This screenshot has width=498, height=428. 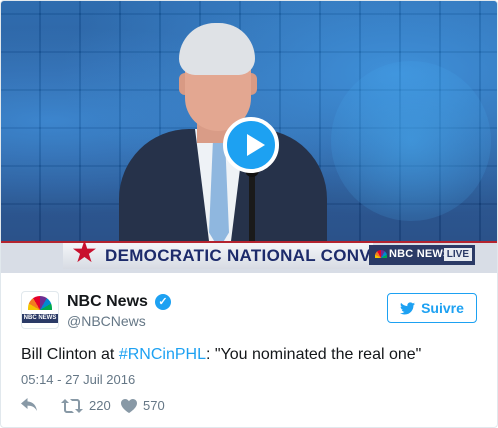 I want to click on follow-label: Suivre, so click(x=442, y=308).